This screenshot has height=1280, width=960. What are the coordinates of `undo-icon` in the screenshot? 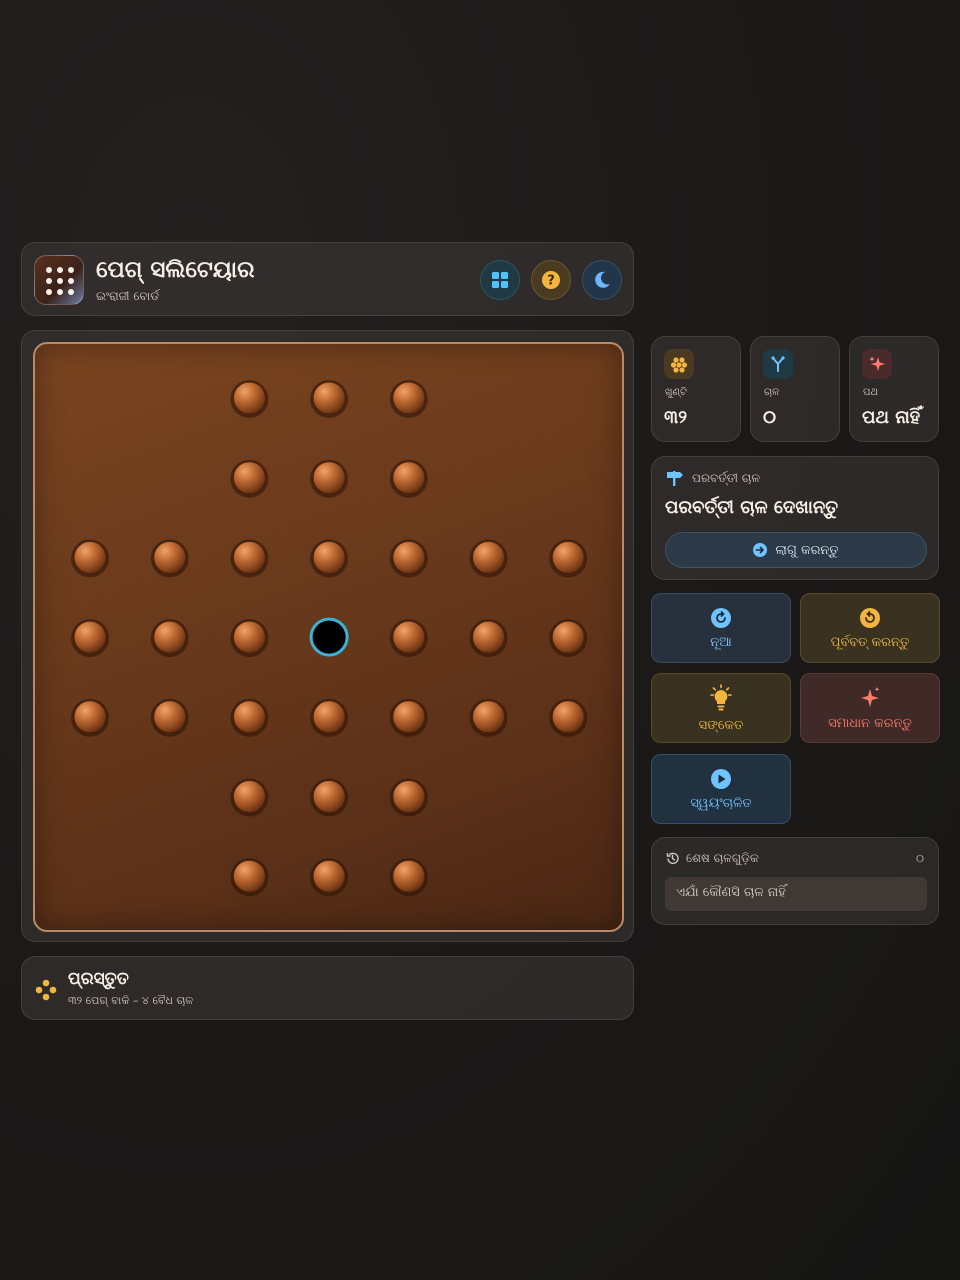 It's located at (870, 617).